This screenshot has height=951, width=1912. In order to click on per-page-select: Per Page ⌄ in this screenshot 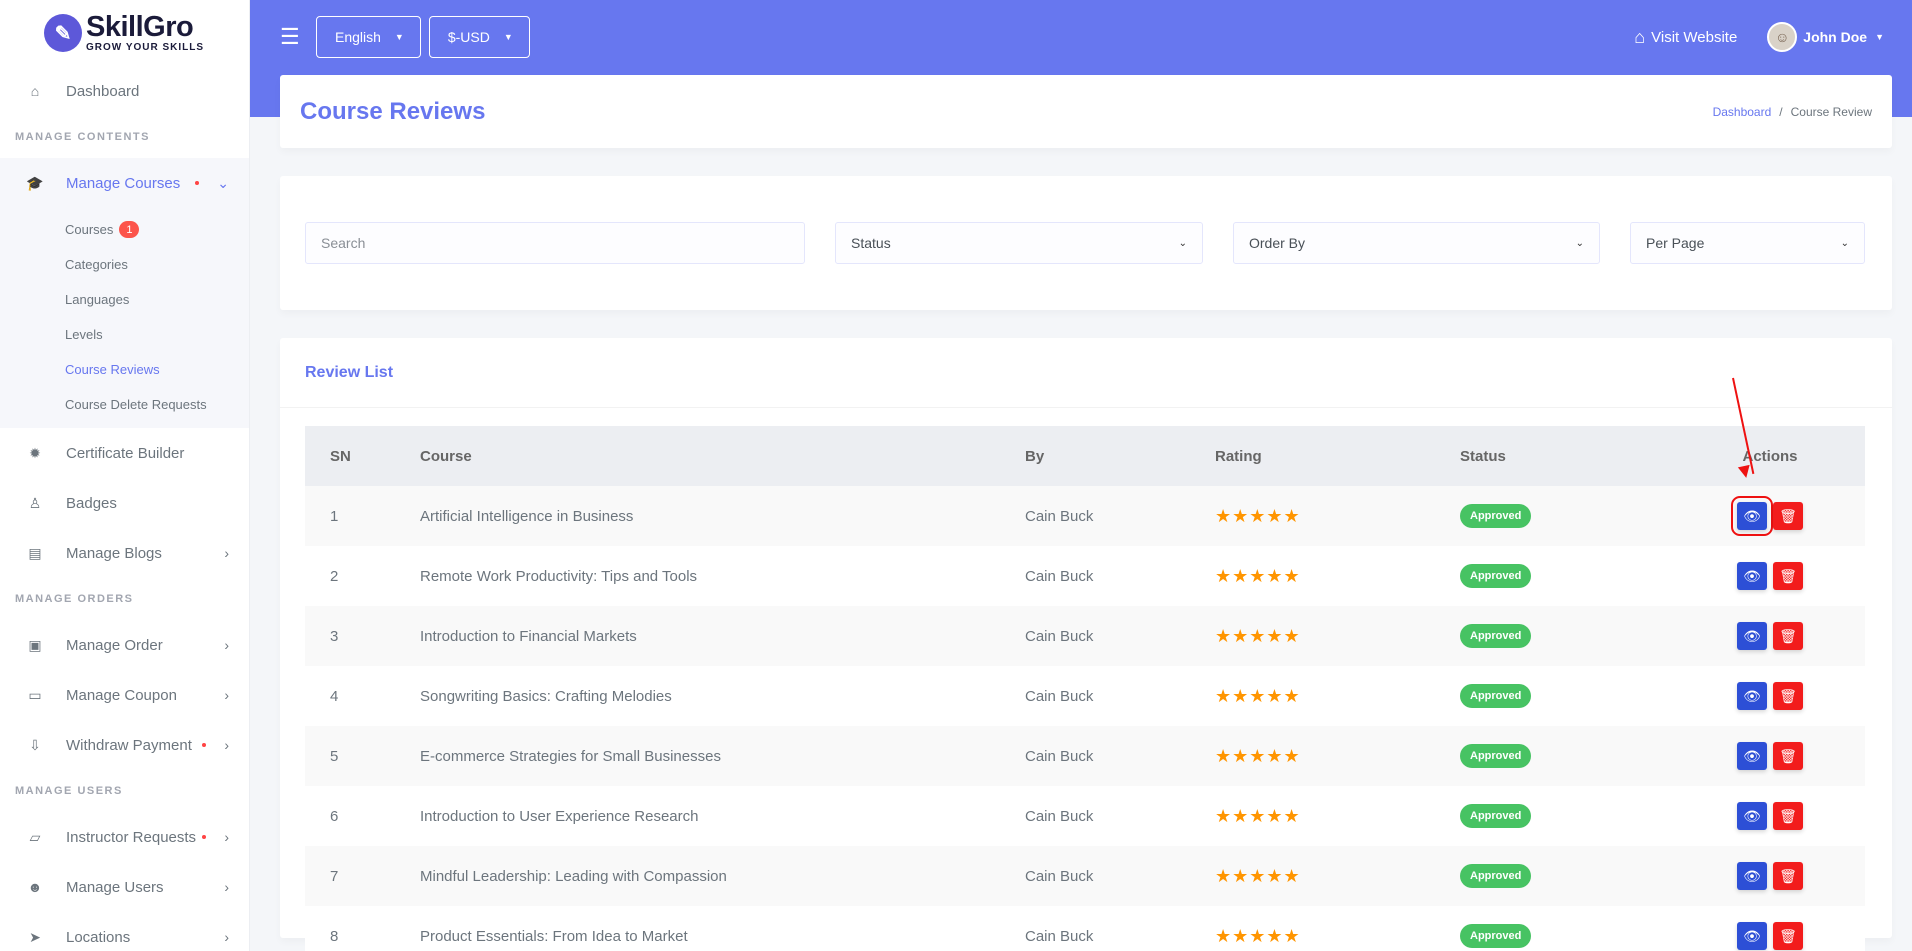, I will do `click(1747, 243)`.